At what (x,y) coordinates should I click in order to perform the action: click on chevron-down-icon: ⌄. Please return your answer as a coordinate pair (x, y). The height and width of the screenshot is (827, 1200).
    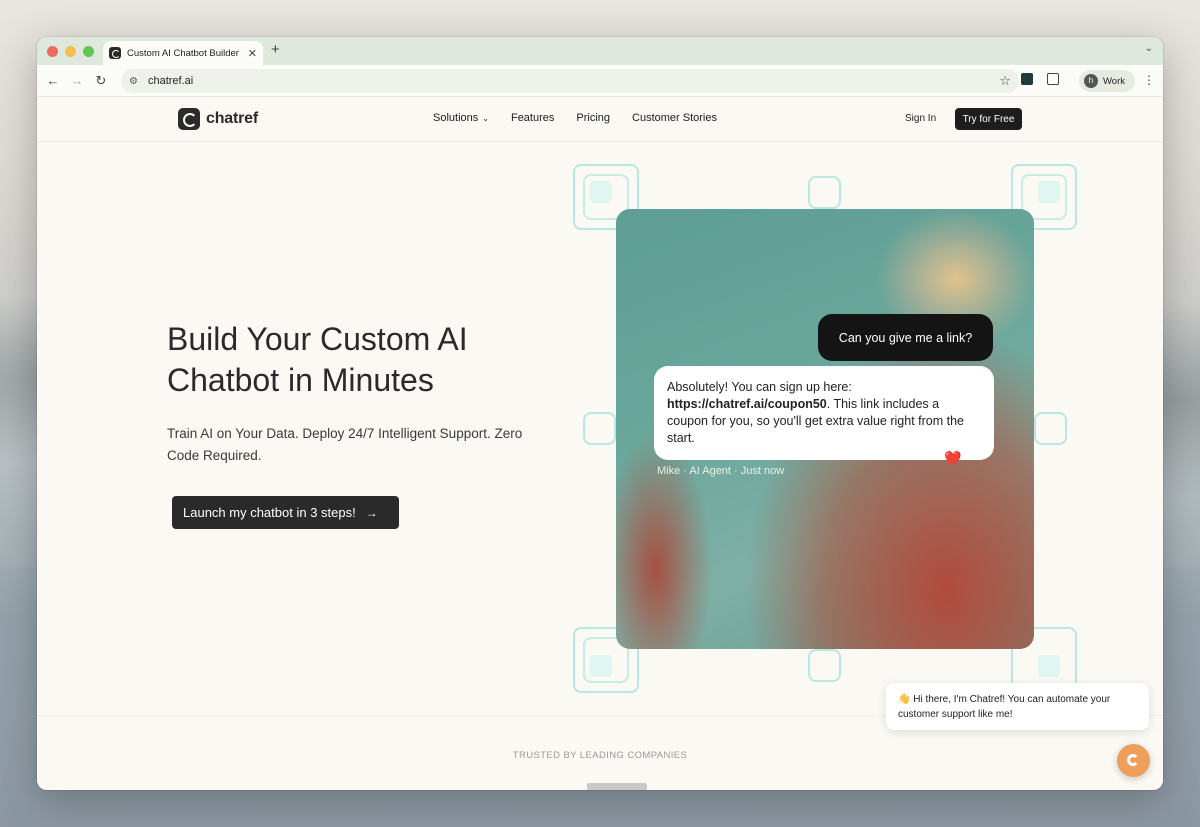
    Looking at the image, I should click on (485, 118).